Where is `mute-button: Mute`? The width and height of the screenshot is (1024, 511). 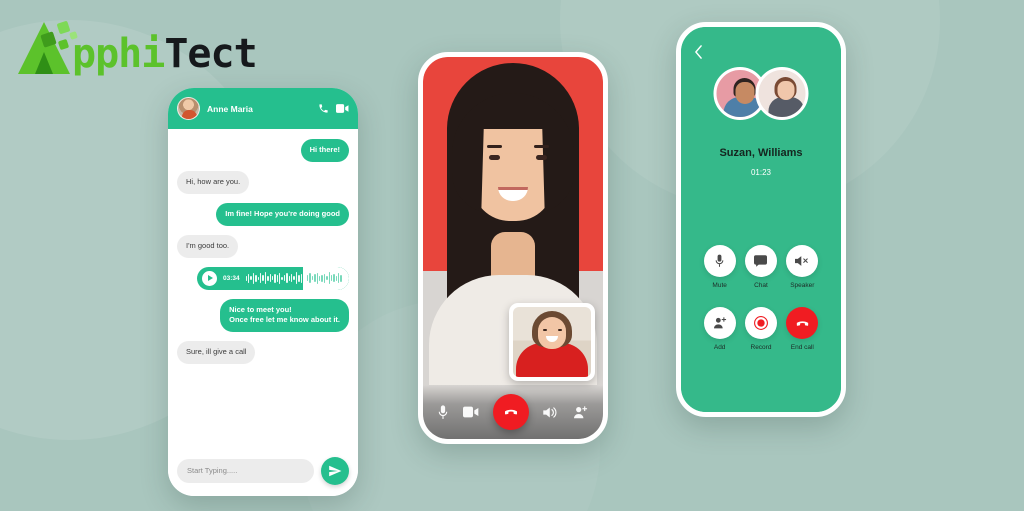 mute-button: Mute is located at coordinates (719, 267).